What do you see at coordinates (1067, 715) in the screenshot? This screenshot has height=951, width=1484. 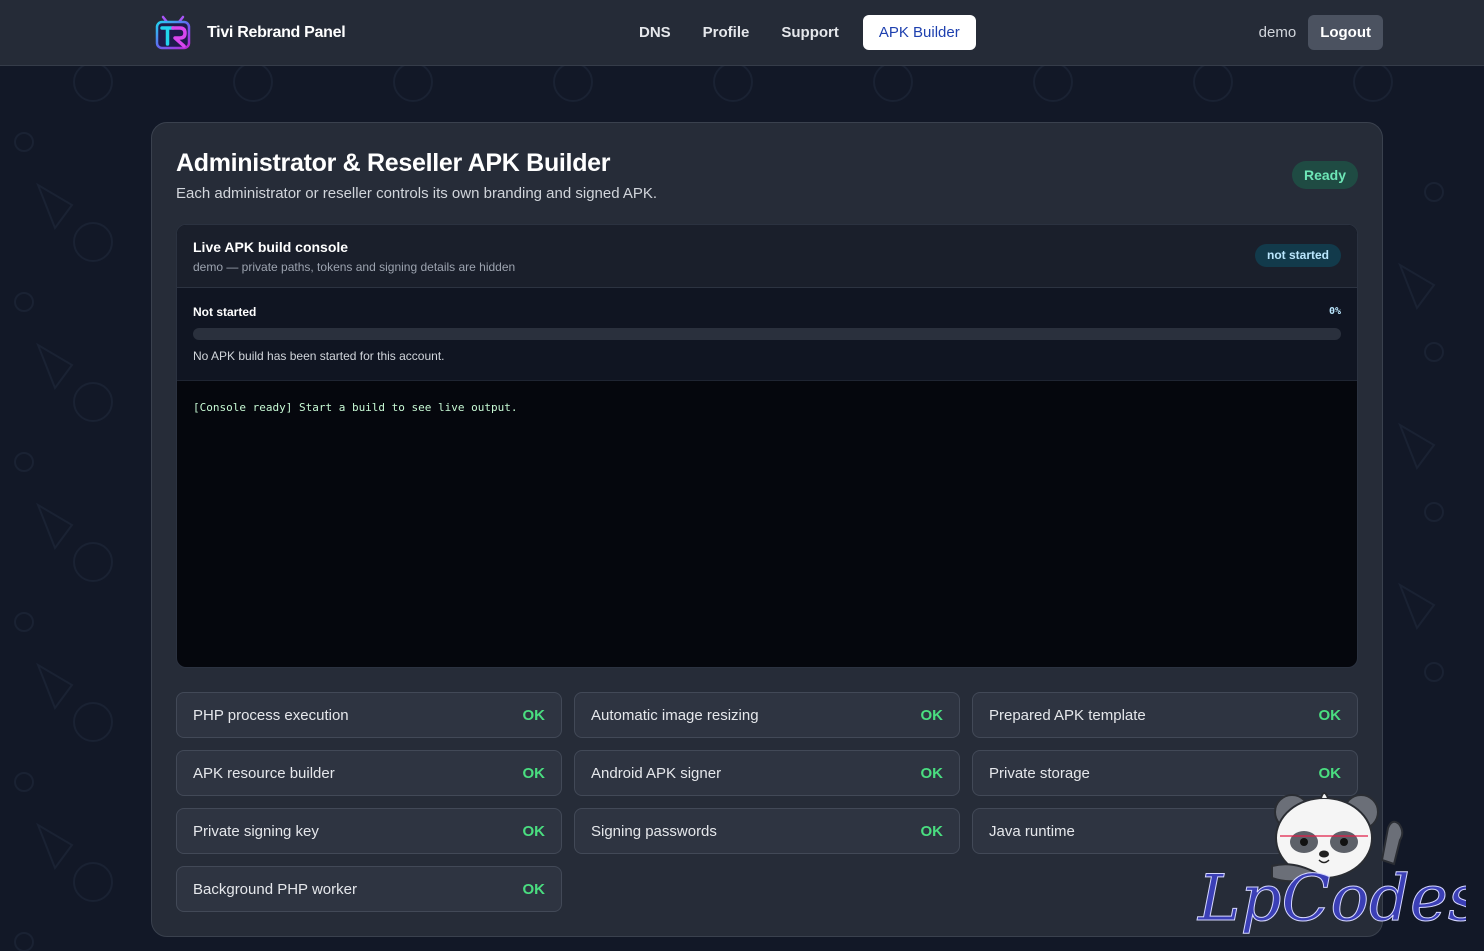 I see `check-label: Prepared APK template` at bounding box center [1067, 715].